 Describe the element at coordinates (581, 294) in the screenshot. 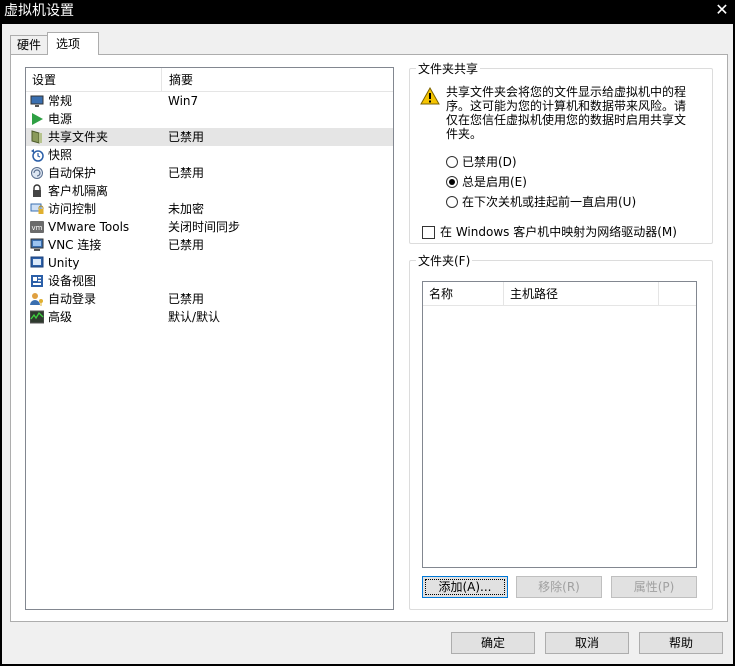

I see `column-header-host-path: 主机路径` at that location.